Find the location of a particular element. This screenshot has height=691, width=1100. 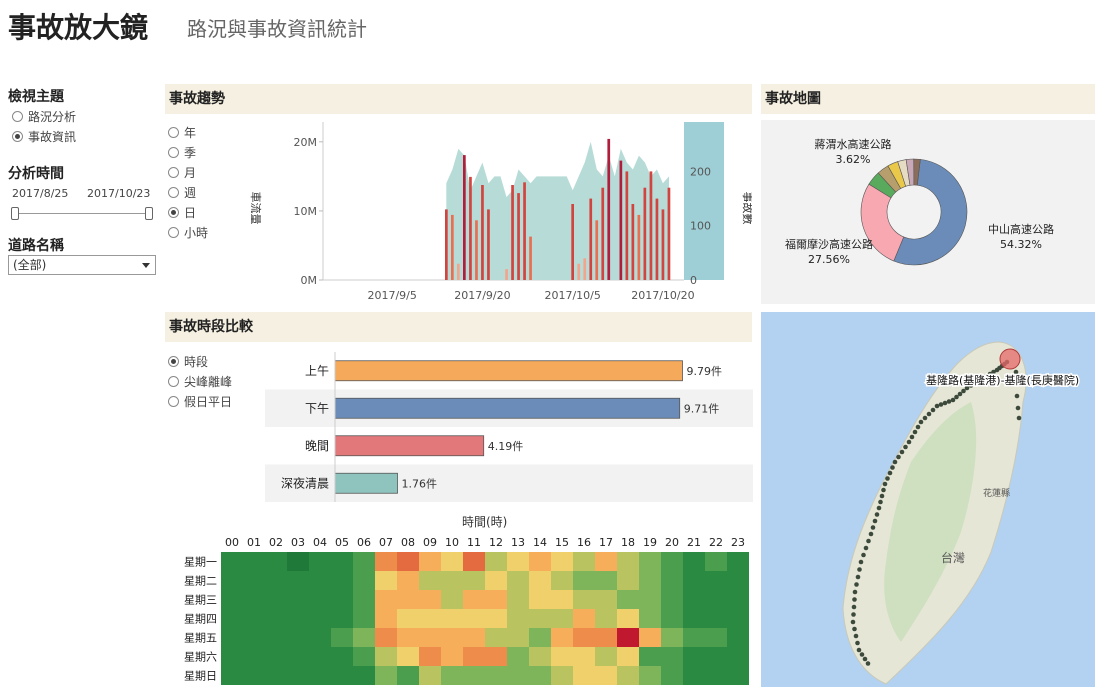

granularity-option: 週 is located at coordinates (188, 192).